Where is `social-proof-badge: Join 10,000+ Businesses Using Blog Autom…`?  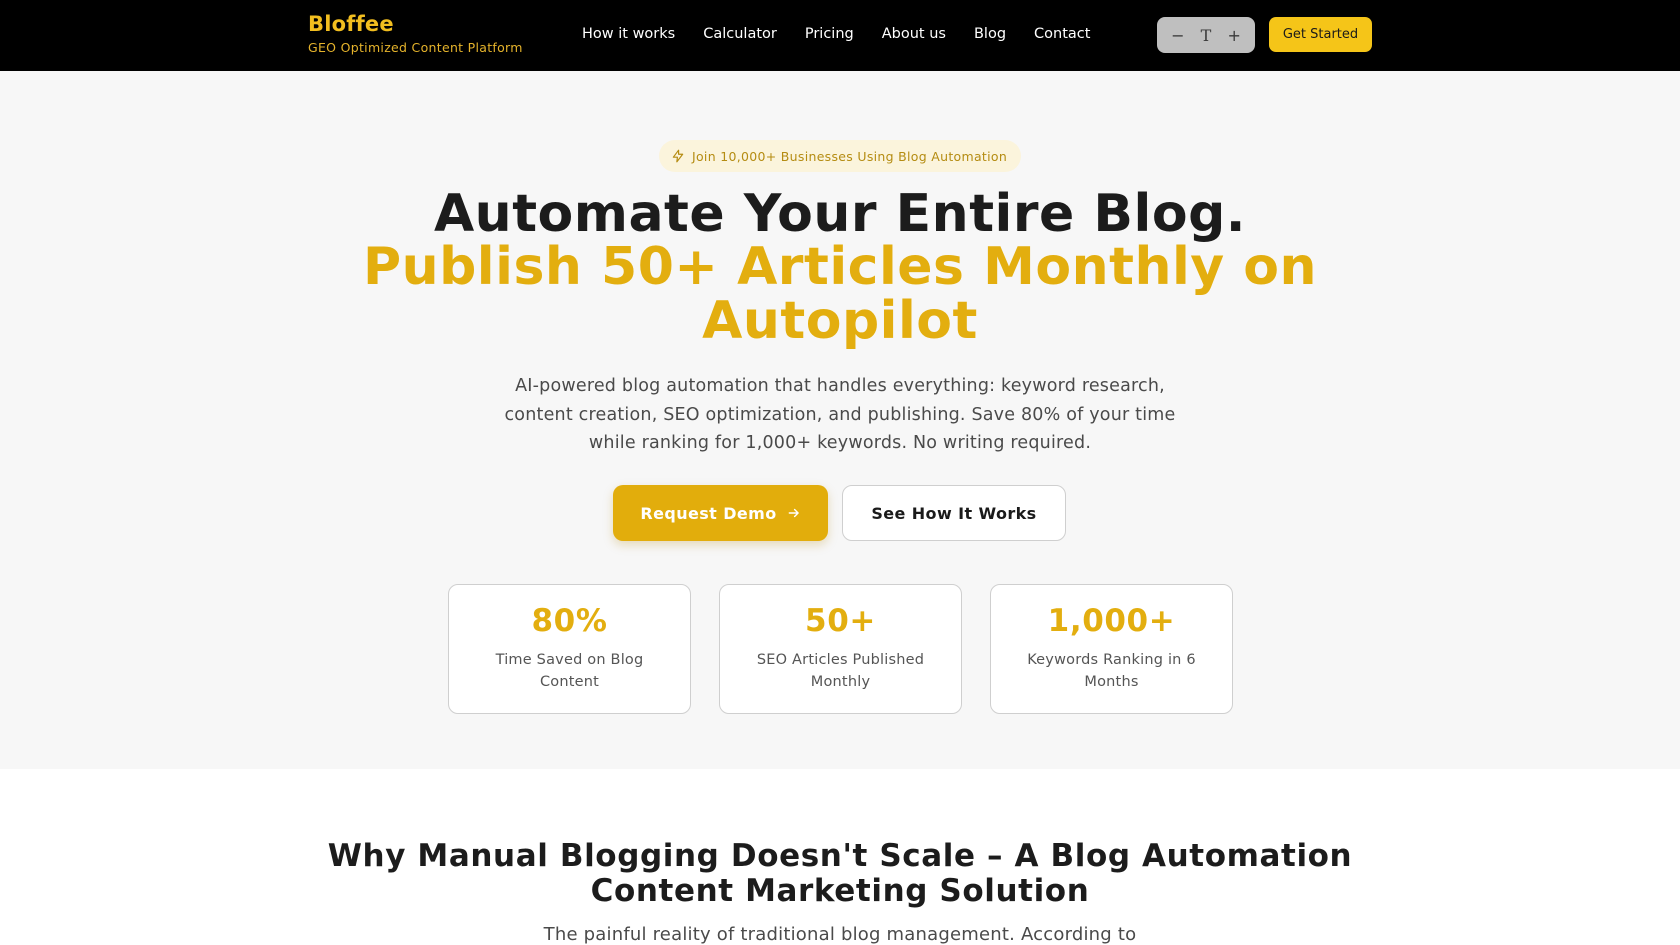
social-proof-badge: Join 10,000+ Businesses Using Blog Autom… is located at coordinates (840, 156).